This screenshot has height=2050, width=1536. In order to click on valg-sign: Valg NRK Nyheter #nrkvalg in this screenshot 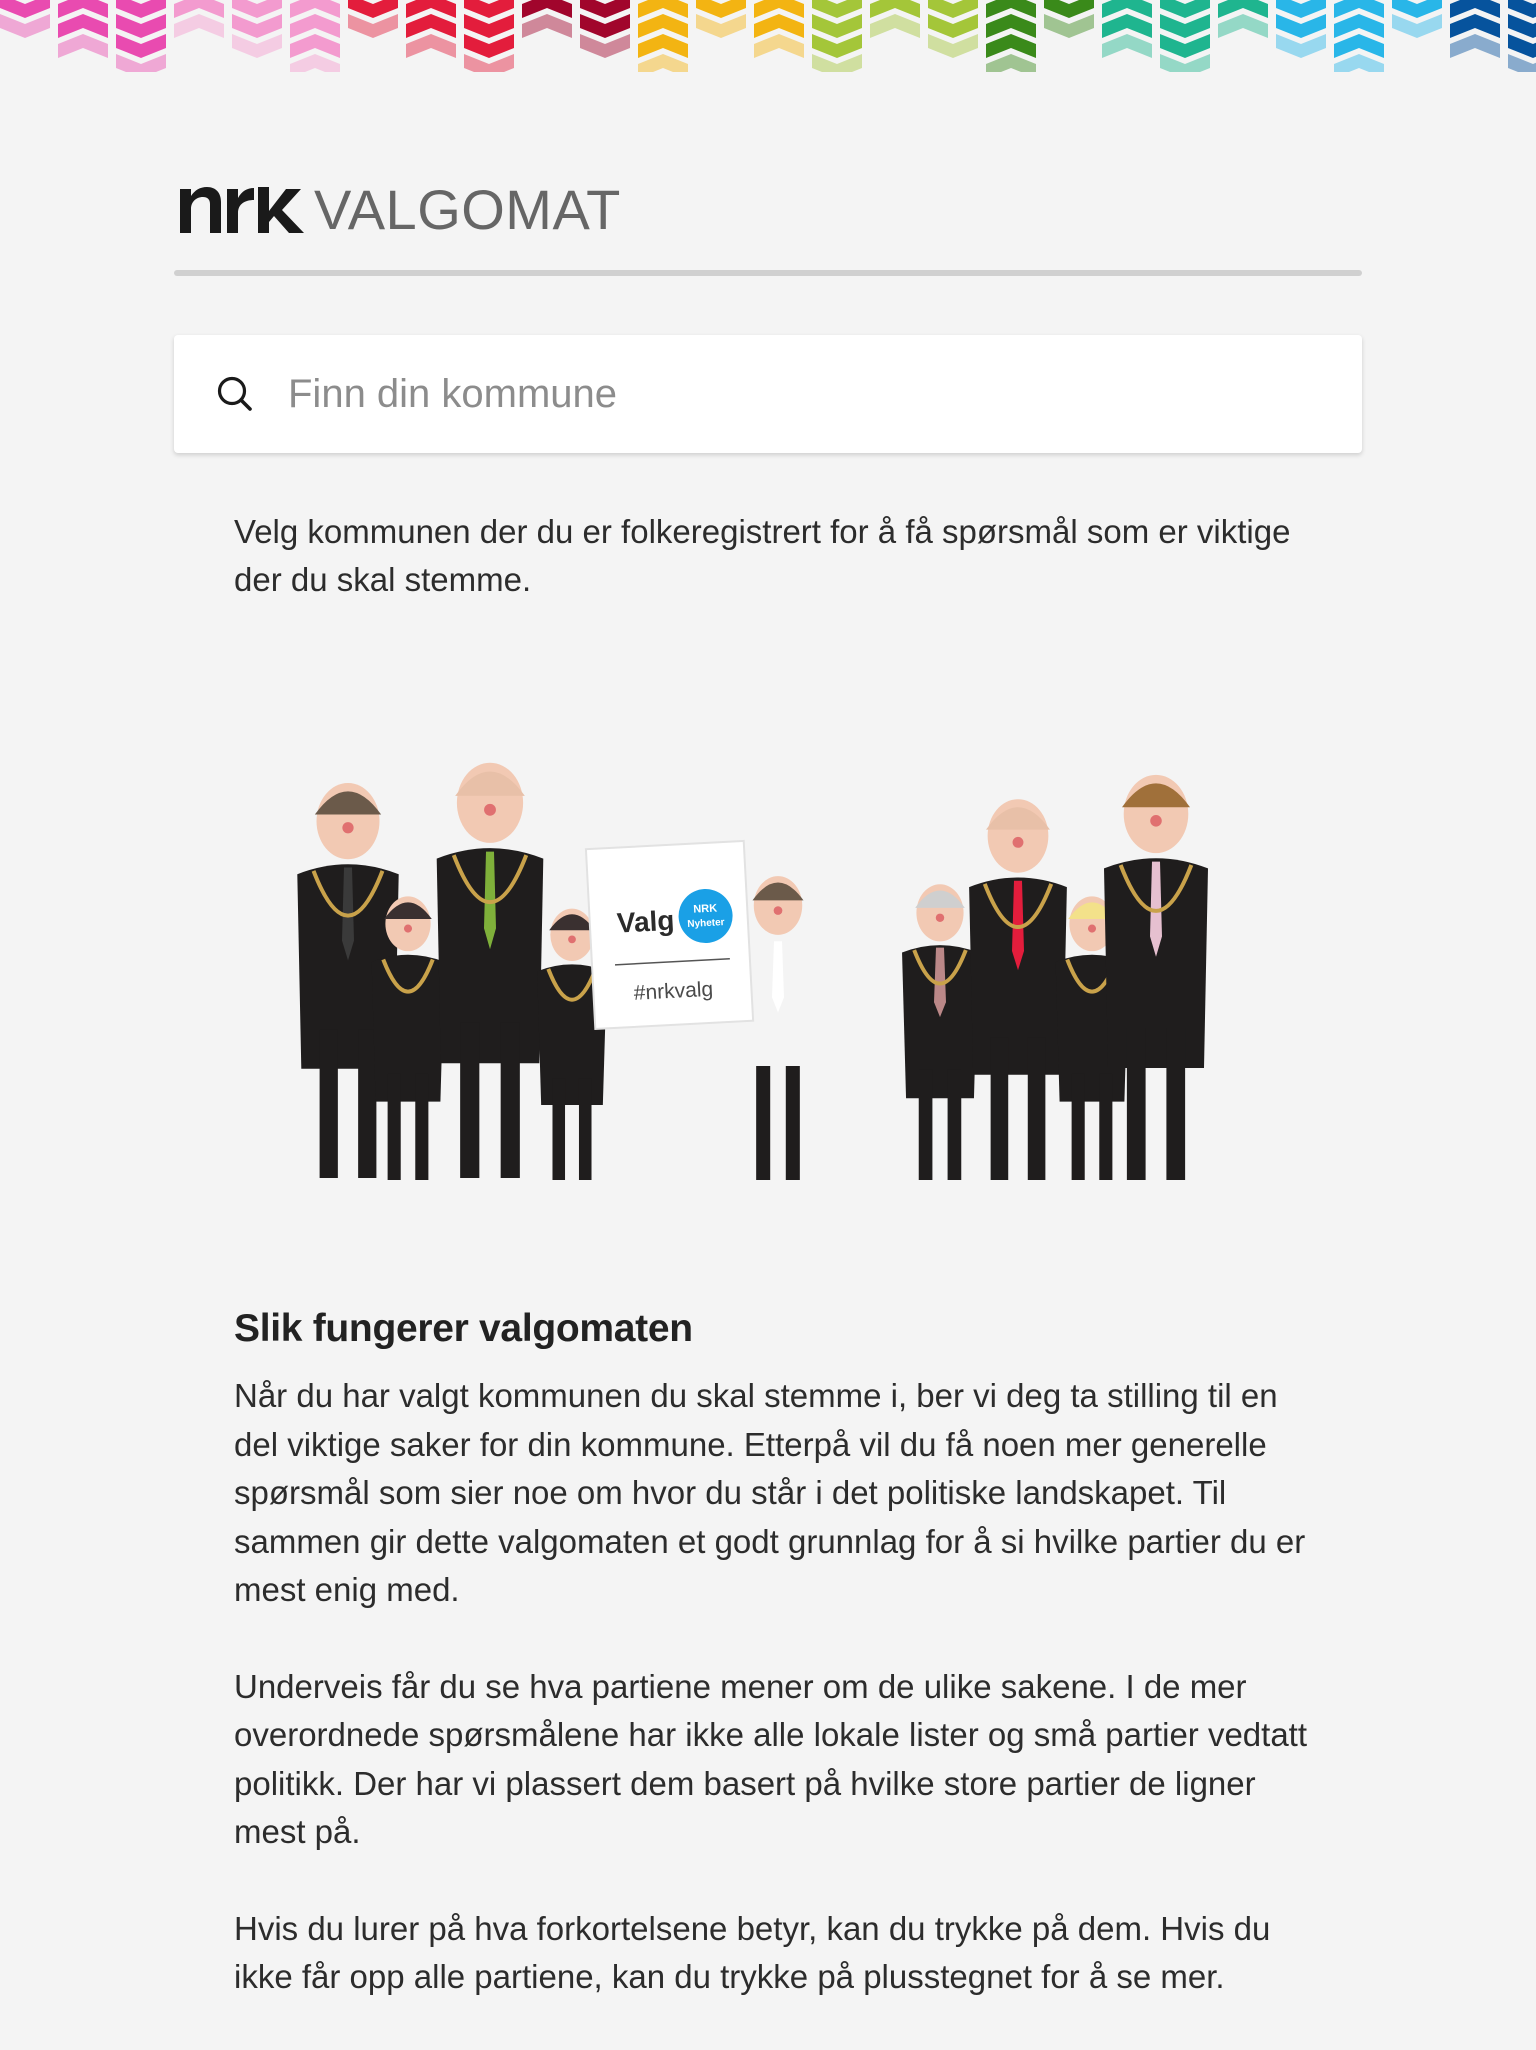, I will do `click(669, 934)`.